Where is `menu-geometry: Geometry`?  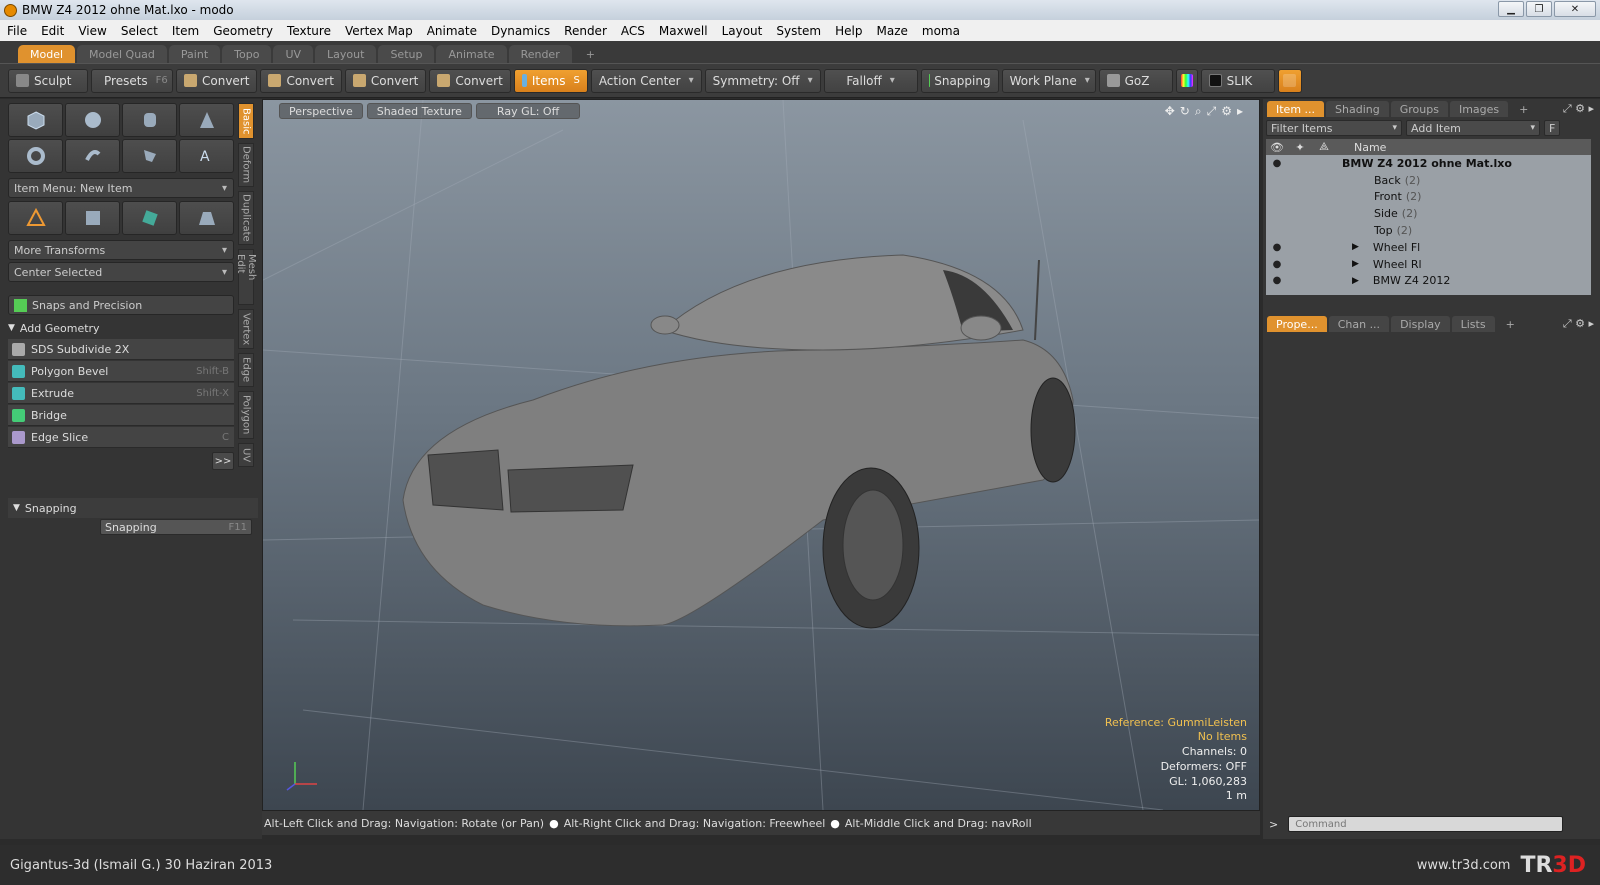
menu-geometry: Geometry is located at coordinates (243, 31).